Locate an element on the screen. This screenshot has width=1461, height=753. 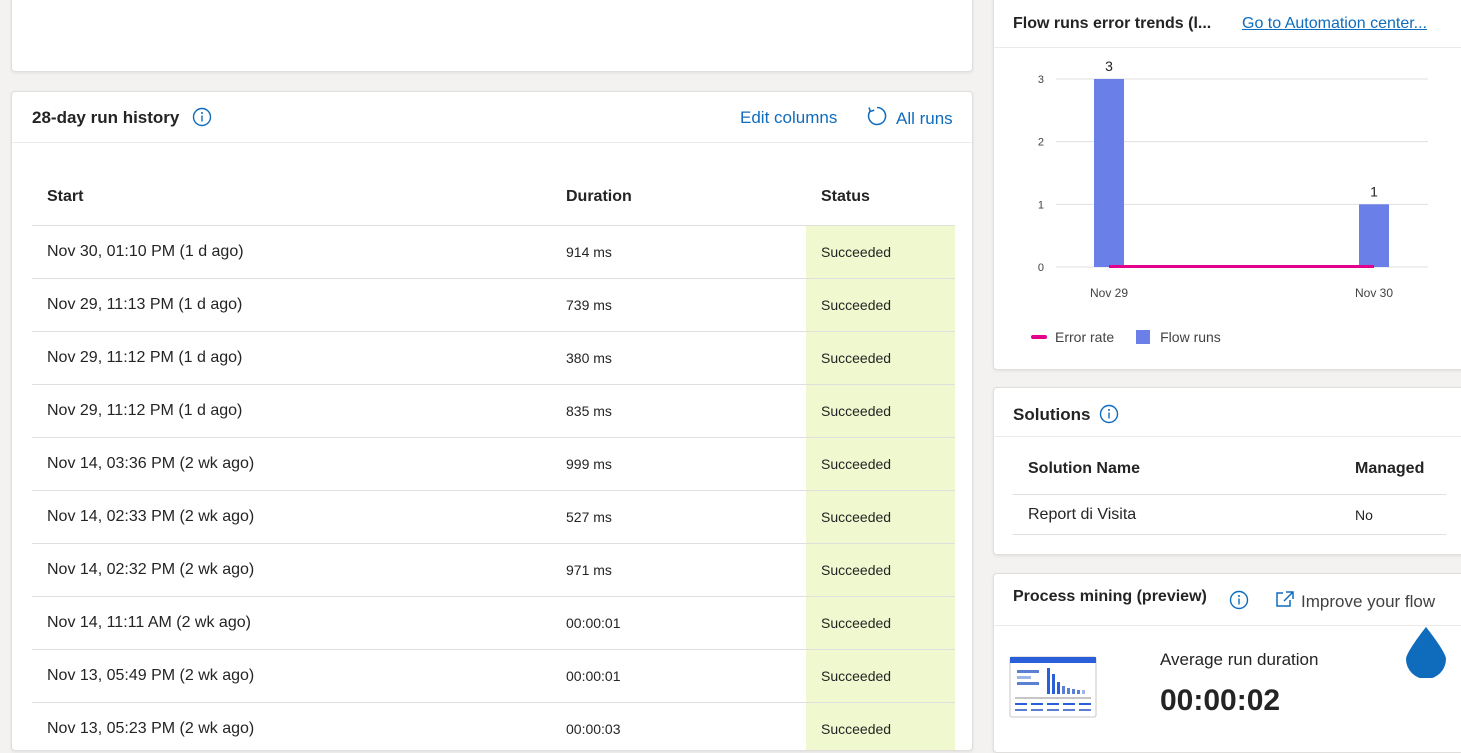
all-runs-label: All runs is located at coordinates (924, 118).